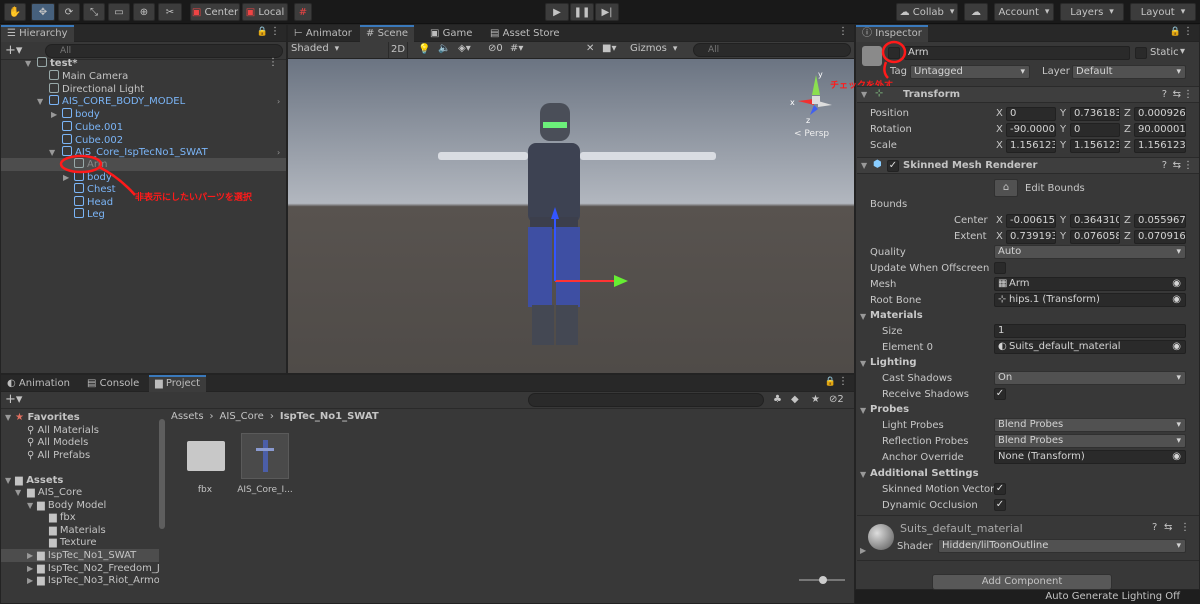 This screenshot has width=1200, height=604. I want to click on mesh-field: ▦ Arm ◉, so click(1090, 284).